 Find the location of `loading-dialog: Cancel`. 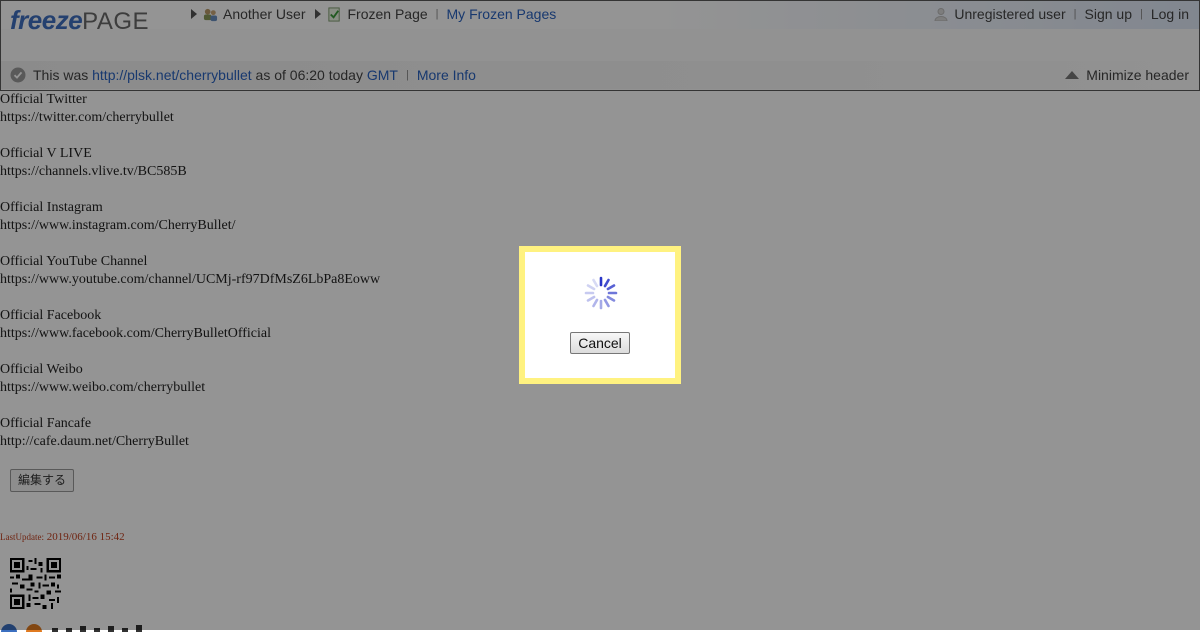

loading-dialog: Cancel is located at coordinates (600, 315).